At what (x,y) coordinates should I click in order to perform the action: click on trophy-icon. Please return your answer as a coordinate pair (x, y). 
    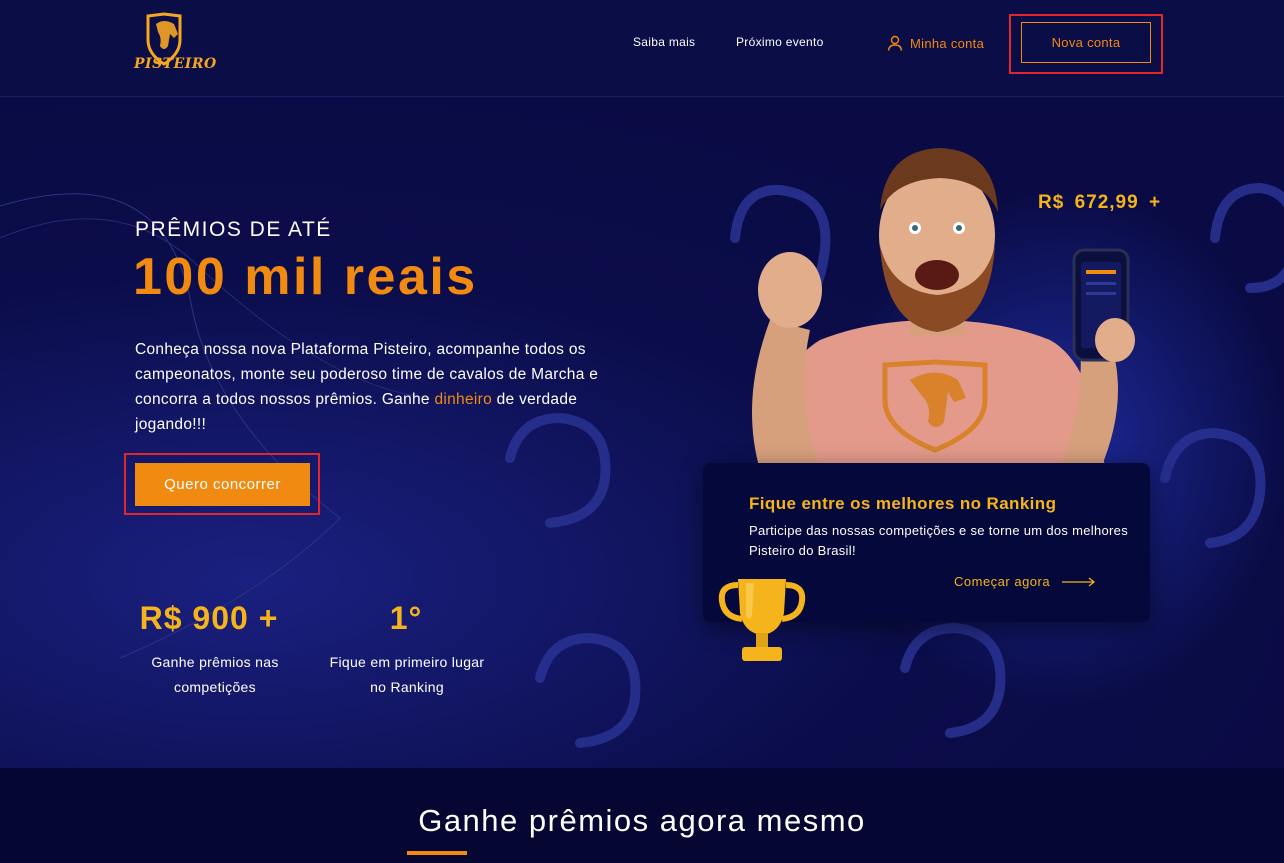
    Looking at the image, I should click on (762, 620).